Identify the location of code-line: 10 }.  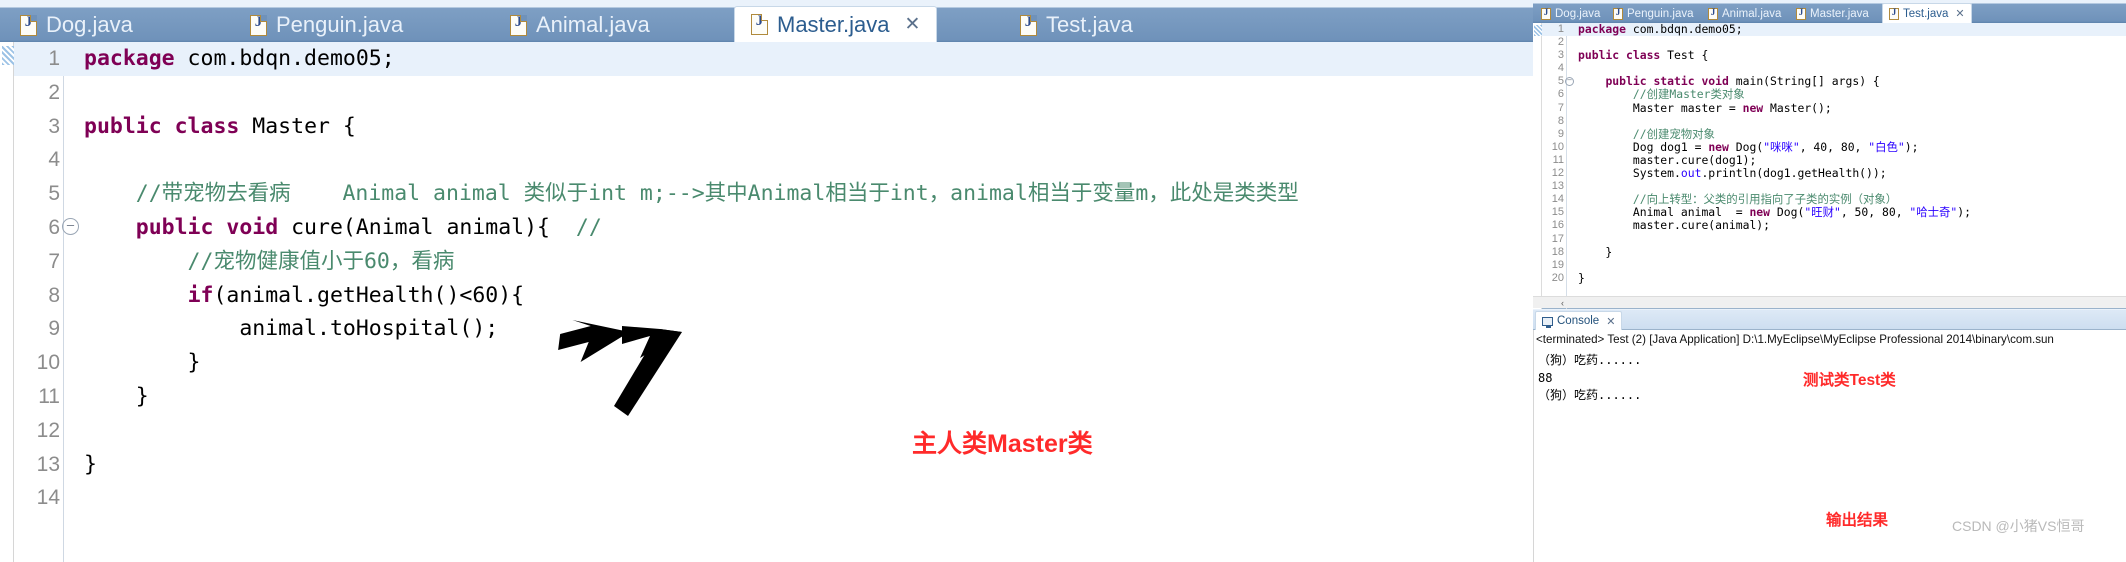
(773, 363).